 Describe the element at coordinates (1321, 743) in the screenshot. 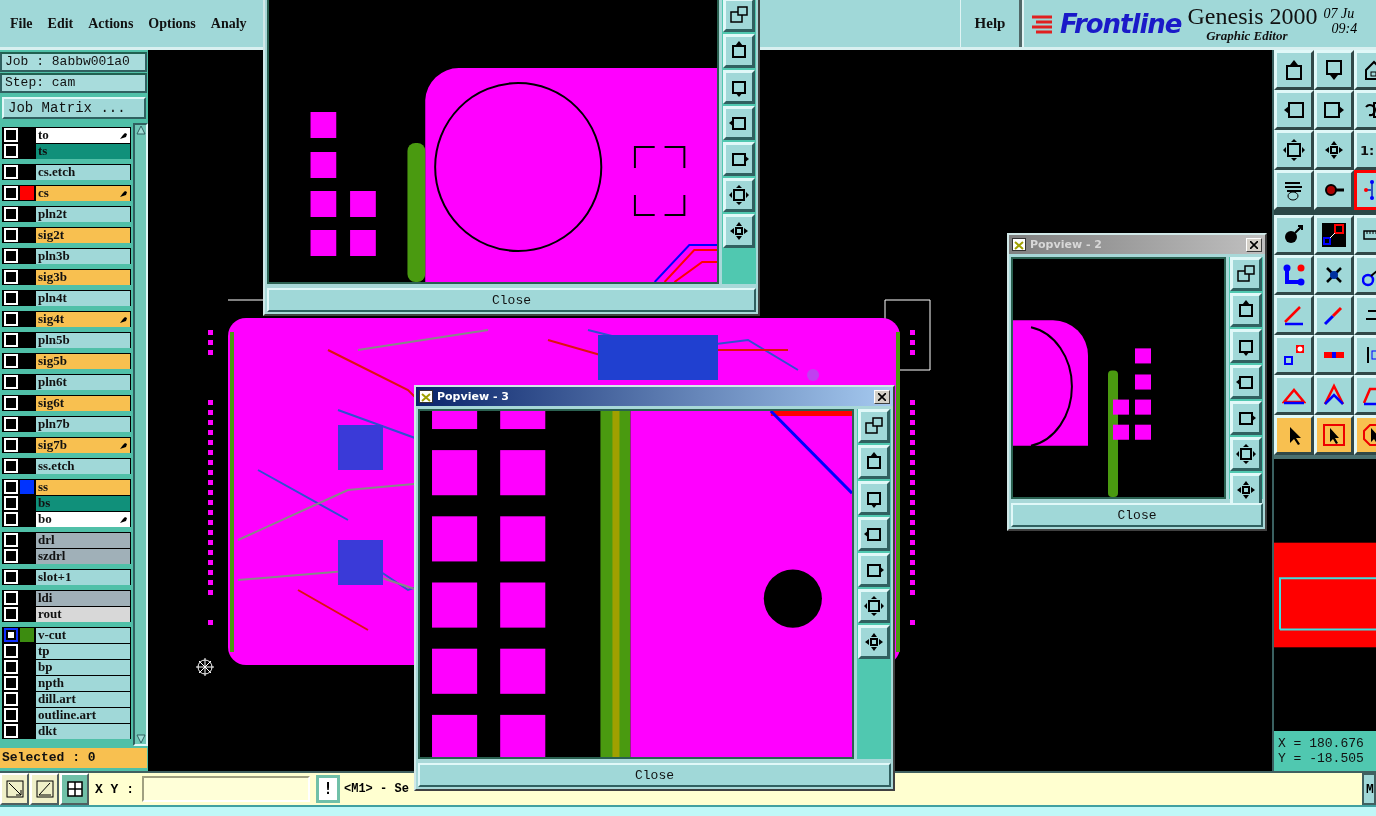

I see `x-coordinate: X = 180.676` at that location.